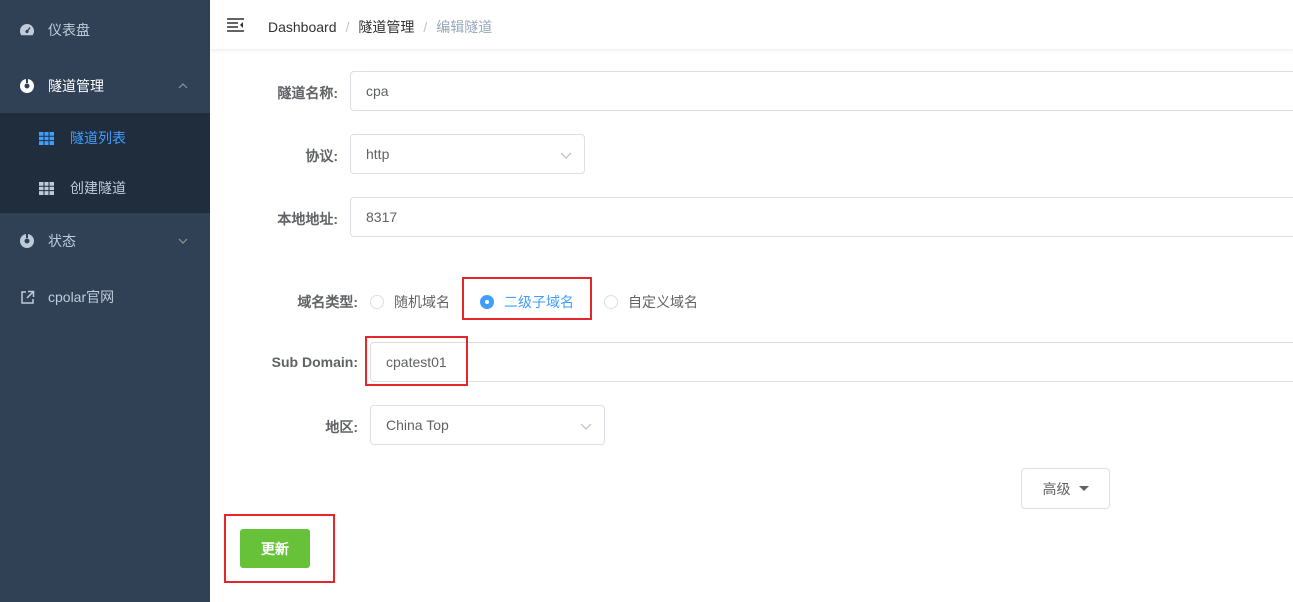  I want to click on status-icon, so click(27, 241).